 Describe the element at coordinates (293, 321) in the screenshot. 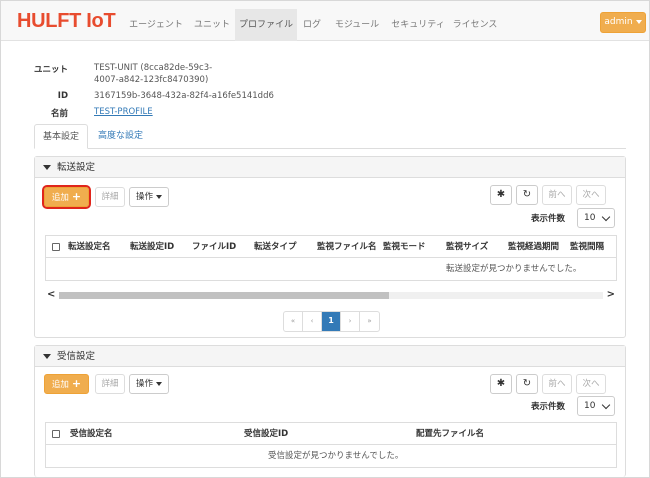

I see `page-first-button: «` at that location.